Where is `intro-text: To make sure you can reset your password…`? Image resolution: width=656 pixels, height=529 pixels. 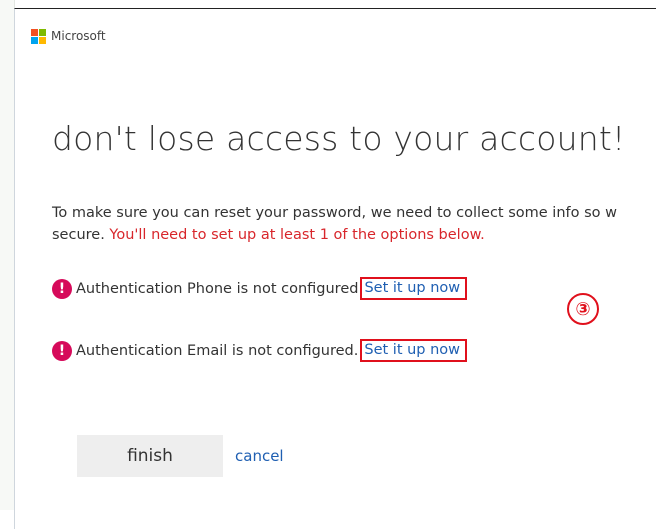
intro-text: To make sure you can reset your password… is located at coordinates (354, 224).